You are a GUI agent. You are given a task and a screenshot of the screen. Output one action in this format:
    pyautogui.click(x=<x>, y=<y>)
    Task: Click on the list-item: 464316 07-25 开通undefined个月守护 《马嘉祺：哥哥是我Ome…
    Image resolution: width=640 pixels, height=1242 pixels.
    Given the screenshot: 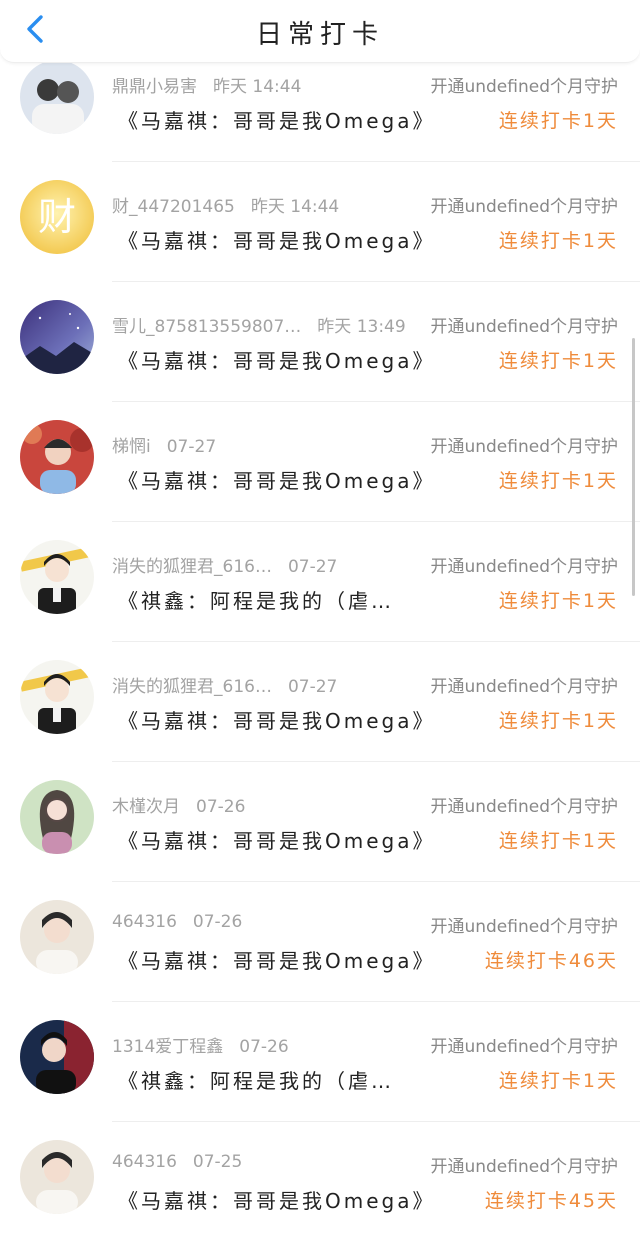 What is the action you would take?
    pyautogui.click(x=320, y=1182)
    